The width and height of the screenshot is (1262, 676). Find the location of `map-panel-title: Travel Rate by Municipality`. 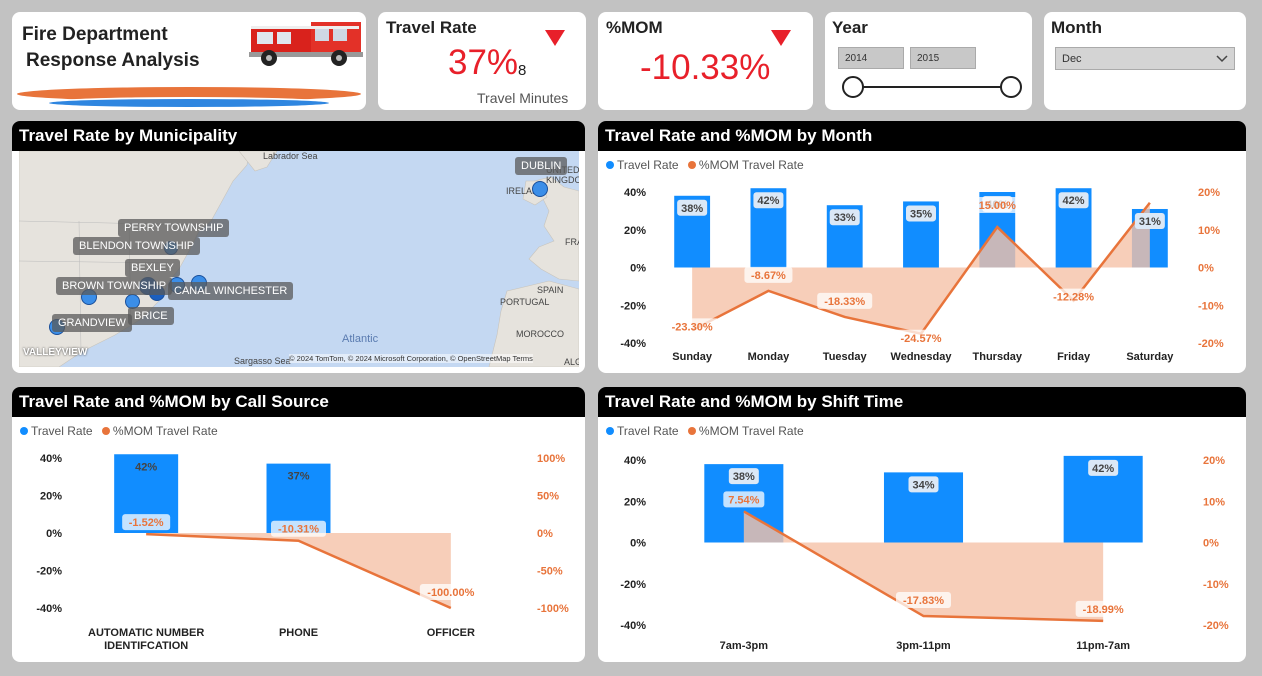

map-panel-title: Travel Rate by Municipality is located at coordinates (298, 136).